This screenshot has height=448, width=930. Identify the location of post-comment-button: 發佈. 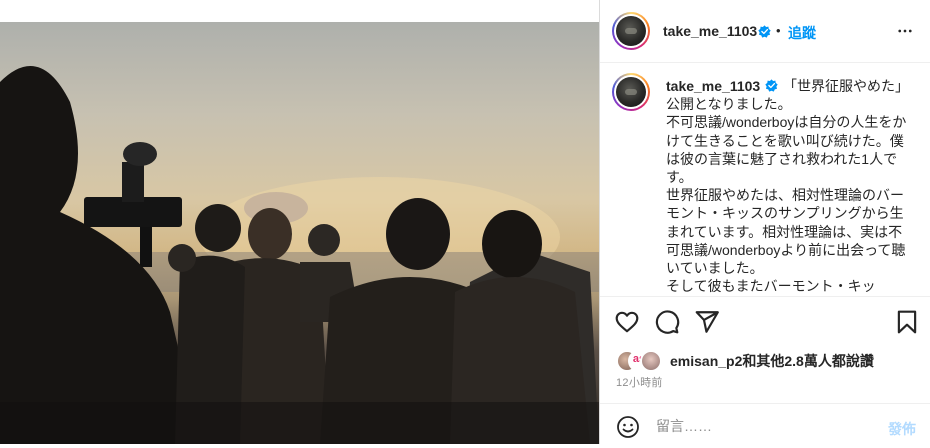
(902, 429).